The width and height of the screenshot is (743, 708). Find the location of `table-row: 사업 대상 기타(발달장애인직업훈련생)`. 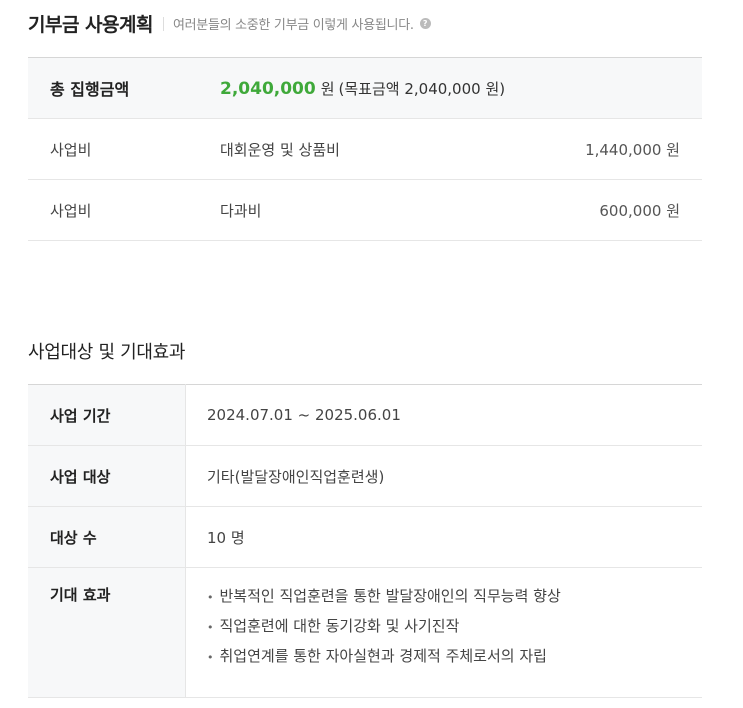

table-row: 사업 대상 기타(발달장애인직업훈련생) is located at coordinates (365, 476).